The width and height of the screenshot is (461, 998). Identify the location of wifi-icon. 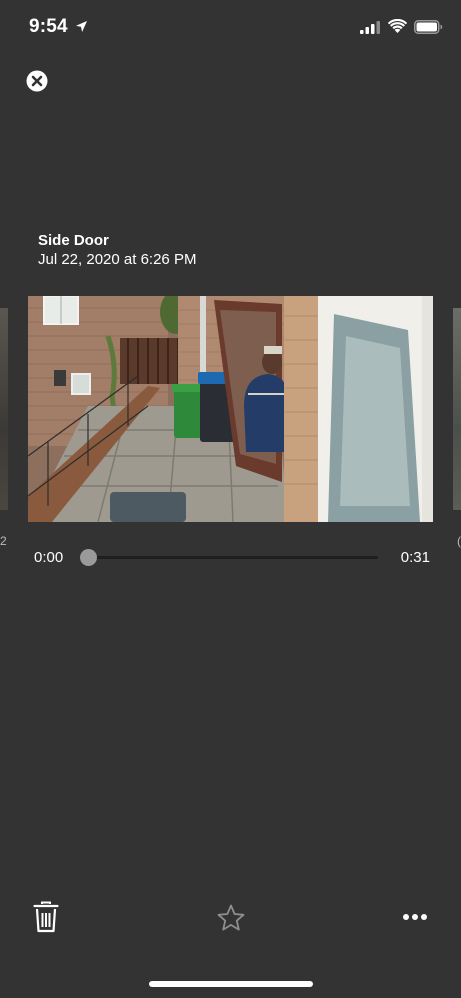
(397, 26).